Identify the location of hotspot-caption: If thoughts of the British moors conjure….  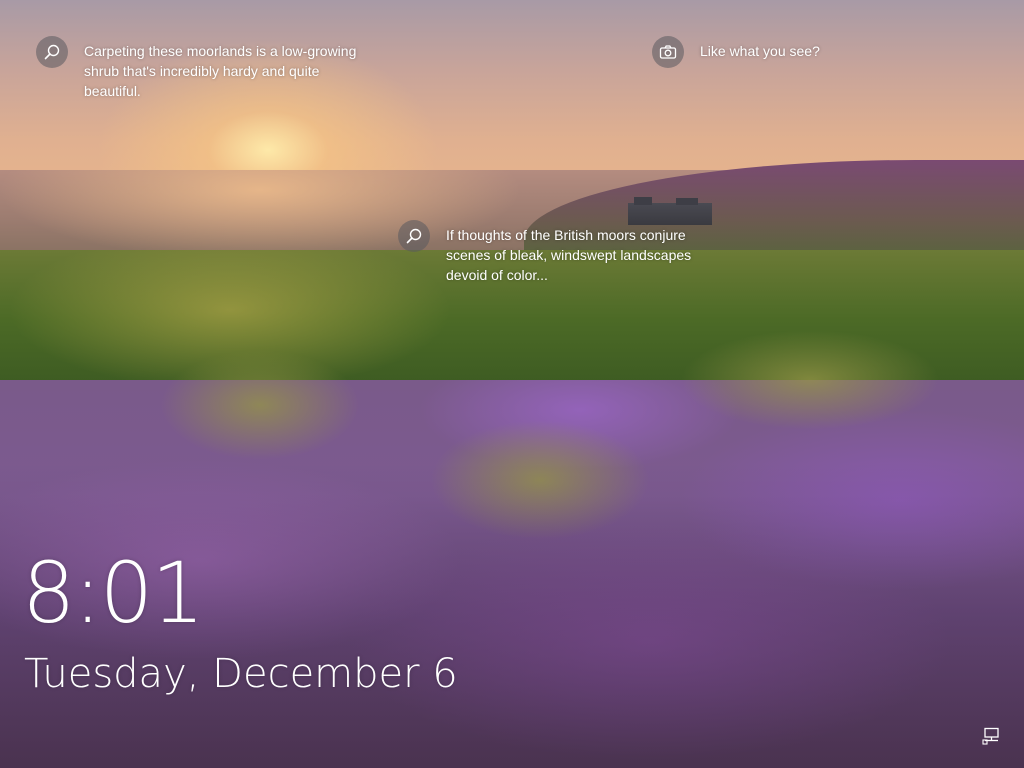
(581, 255).